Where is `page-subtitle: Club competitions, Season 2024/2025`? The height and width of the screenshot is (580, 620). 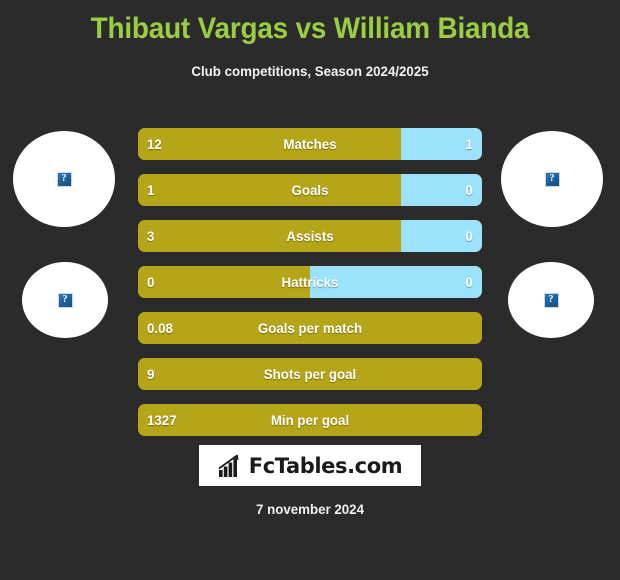
page-subtitle: Club competitions, Season 2024/2025 is located at coordinates (310, 71).